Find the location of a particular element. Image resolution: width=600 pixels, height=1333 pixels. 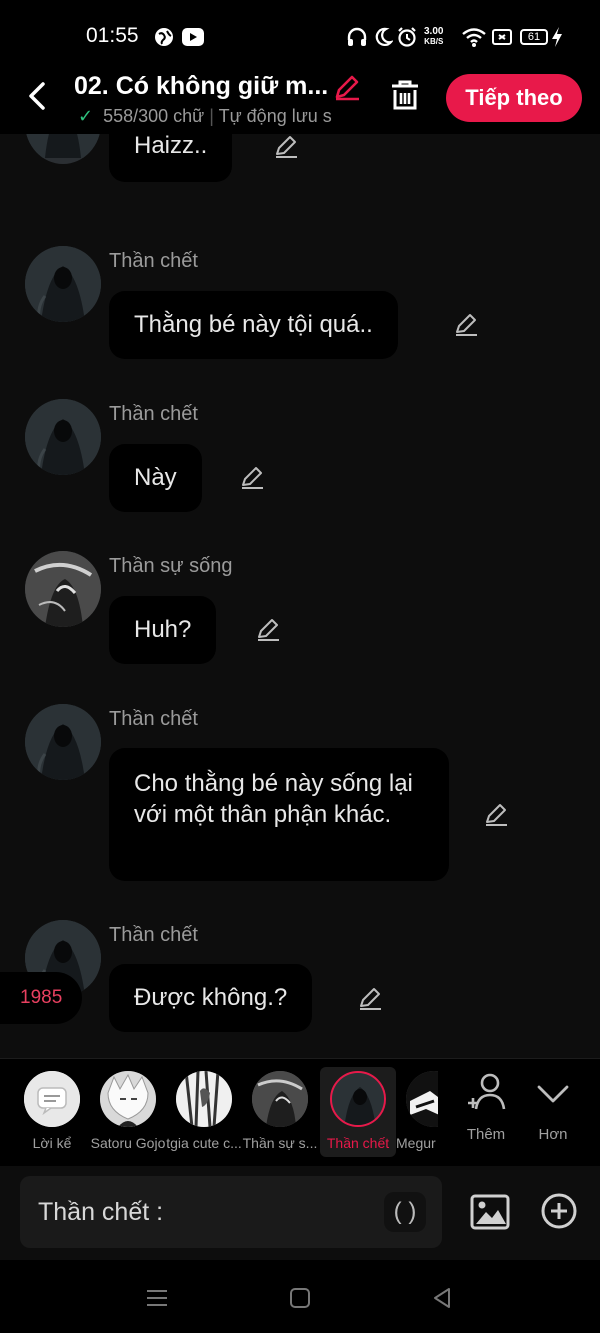

character-label: Lời kể is located at coordinates (52, 1143).